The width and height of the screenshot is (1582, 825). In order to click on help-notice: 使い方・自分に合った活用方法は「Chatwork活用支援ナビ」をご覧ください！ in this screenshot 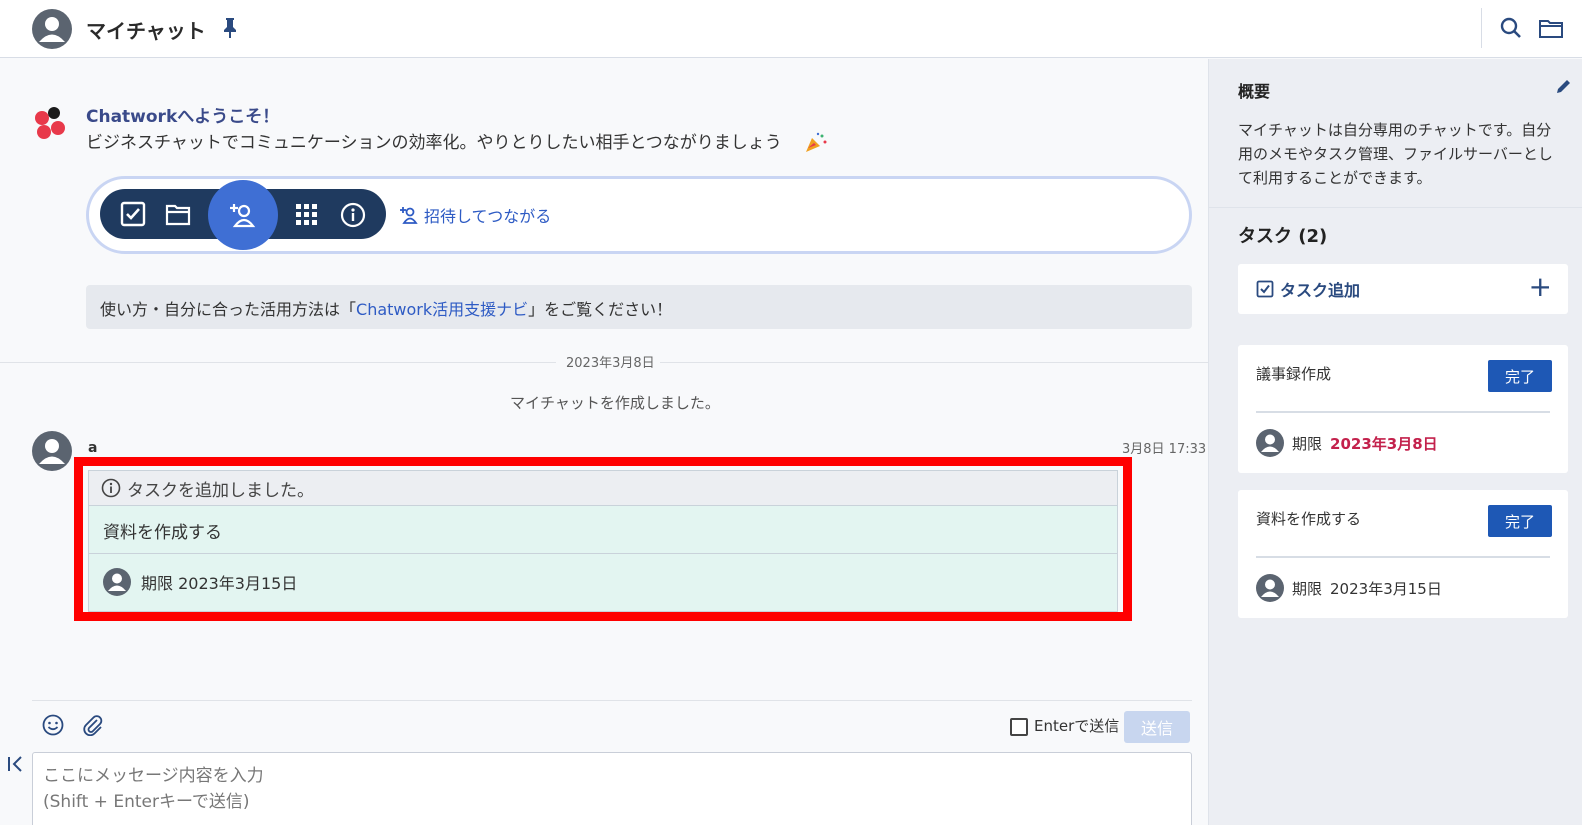, I will do `click(639, 307)`.